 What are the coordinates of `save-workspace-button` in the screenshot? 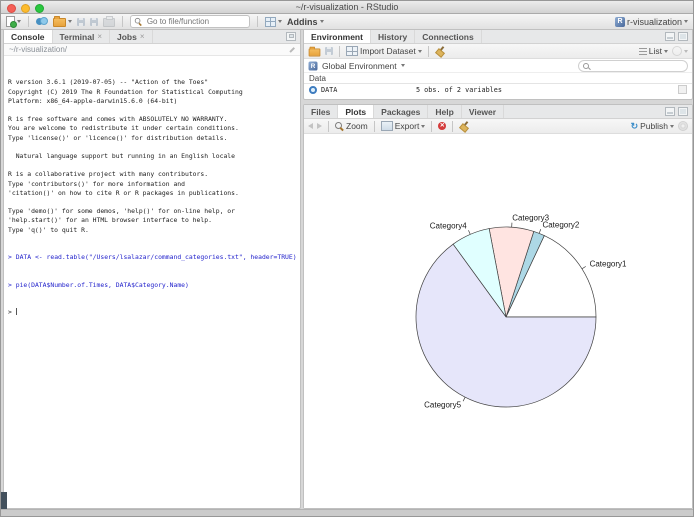 It's located at (329, 51).